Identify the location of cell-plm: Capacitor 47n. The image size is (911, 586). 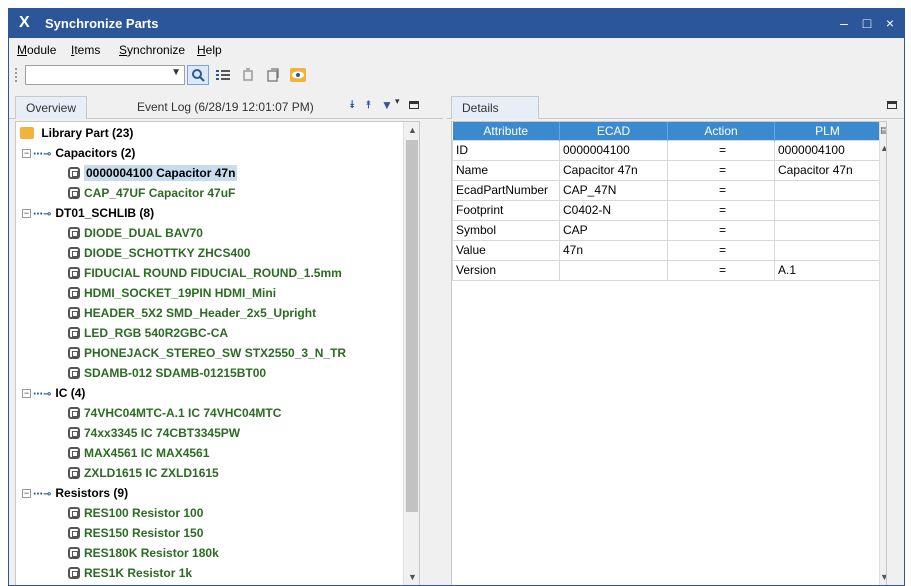
(827, 170).